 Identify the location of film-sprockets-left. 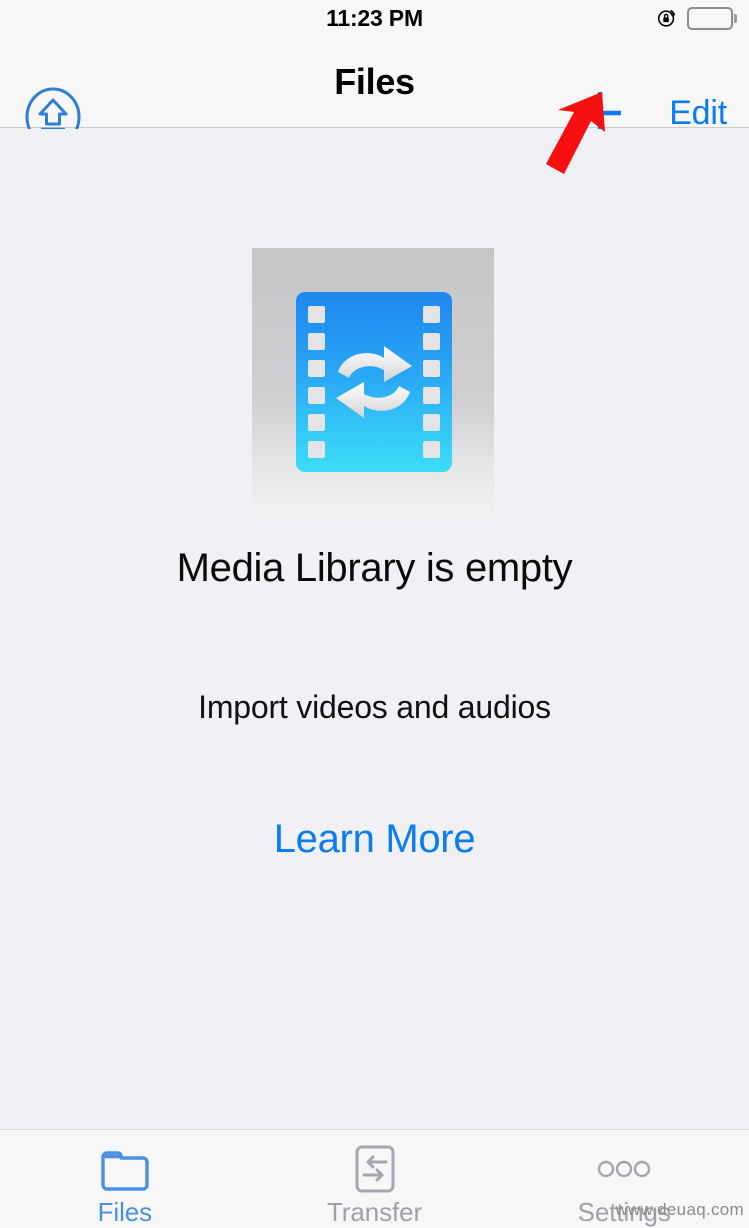
(316, 382).